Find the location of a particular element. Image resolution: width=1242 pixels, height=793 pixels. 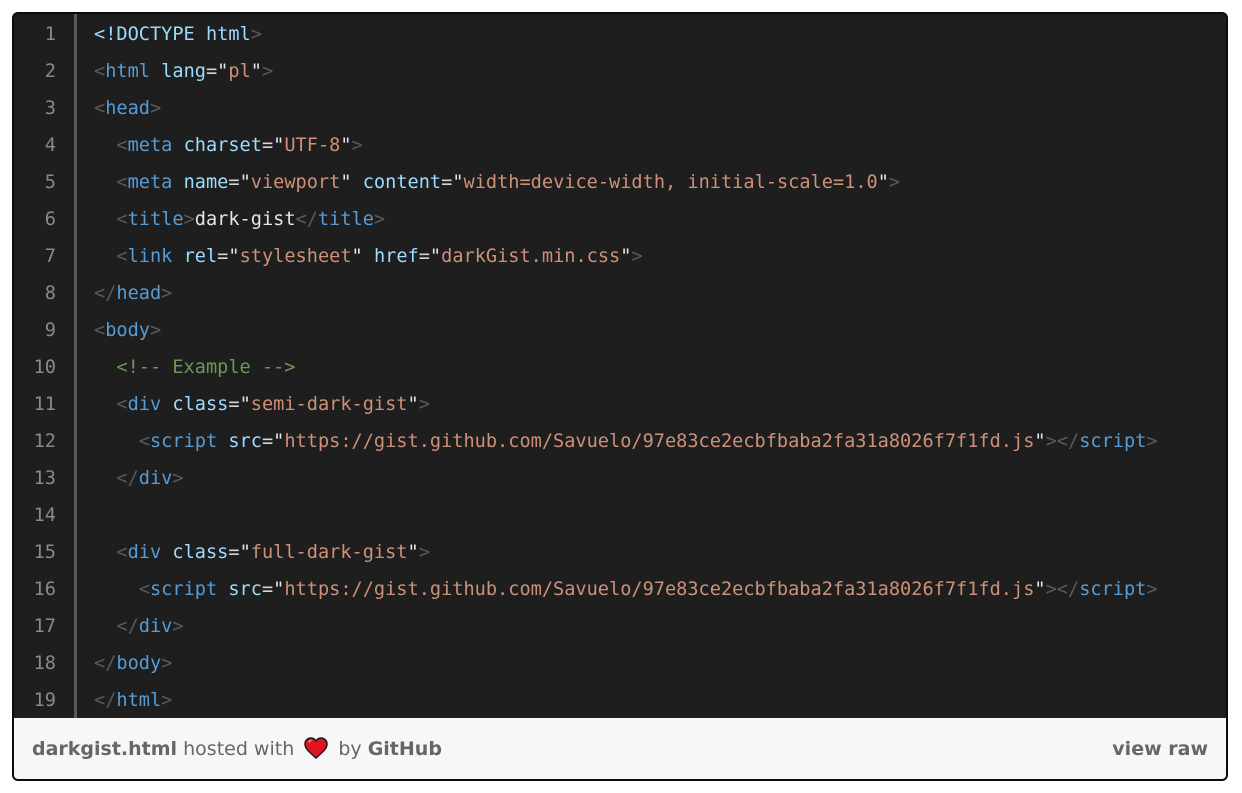

token-tag-name: link is located at coordinates (150, 256).